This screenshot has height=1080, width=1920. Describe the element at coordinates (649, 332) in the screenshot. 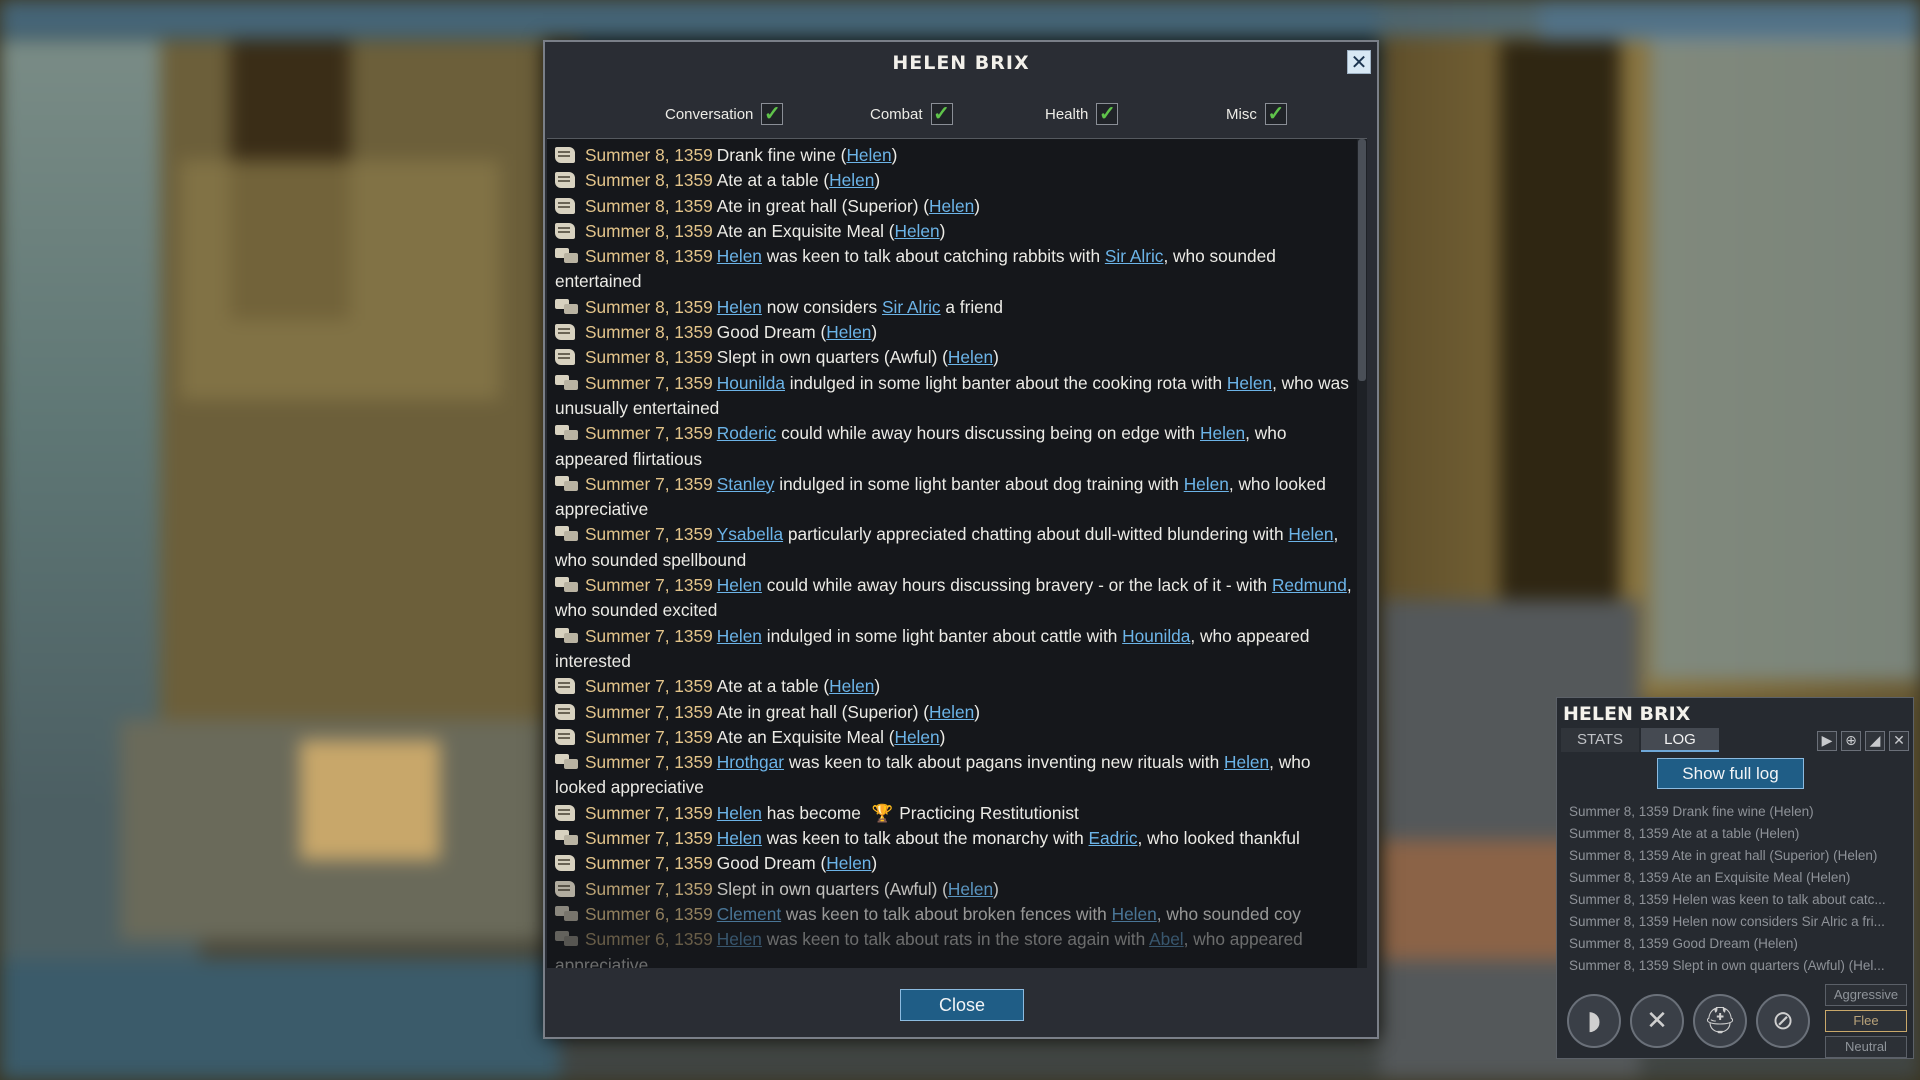

I see `entry-date: Summer 8, 1359` at that location.